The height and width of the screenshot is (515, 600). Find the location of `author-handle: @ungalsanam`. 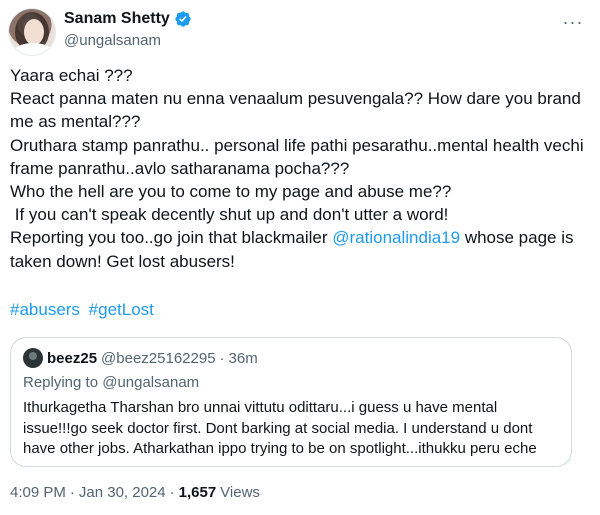

author-handle: @ungalsanam is located at coordinates (112, 40).